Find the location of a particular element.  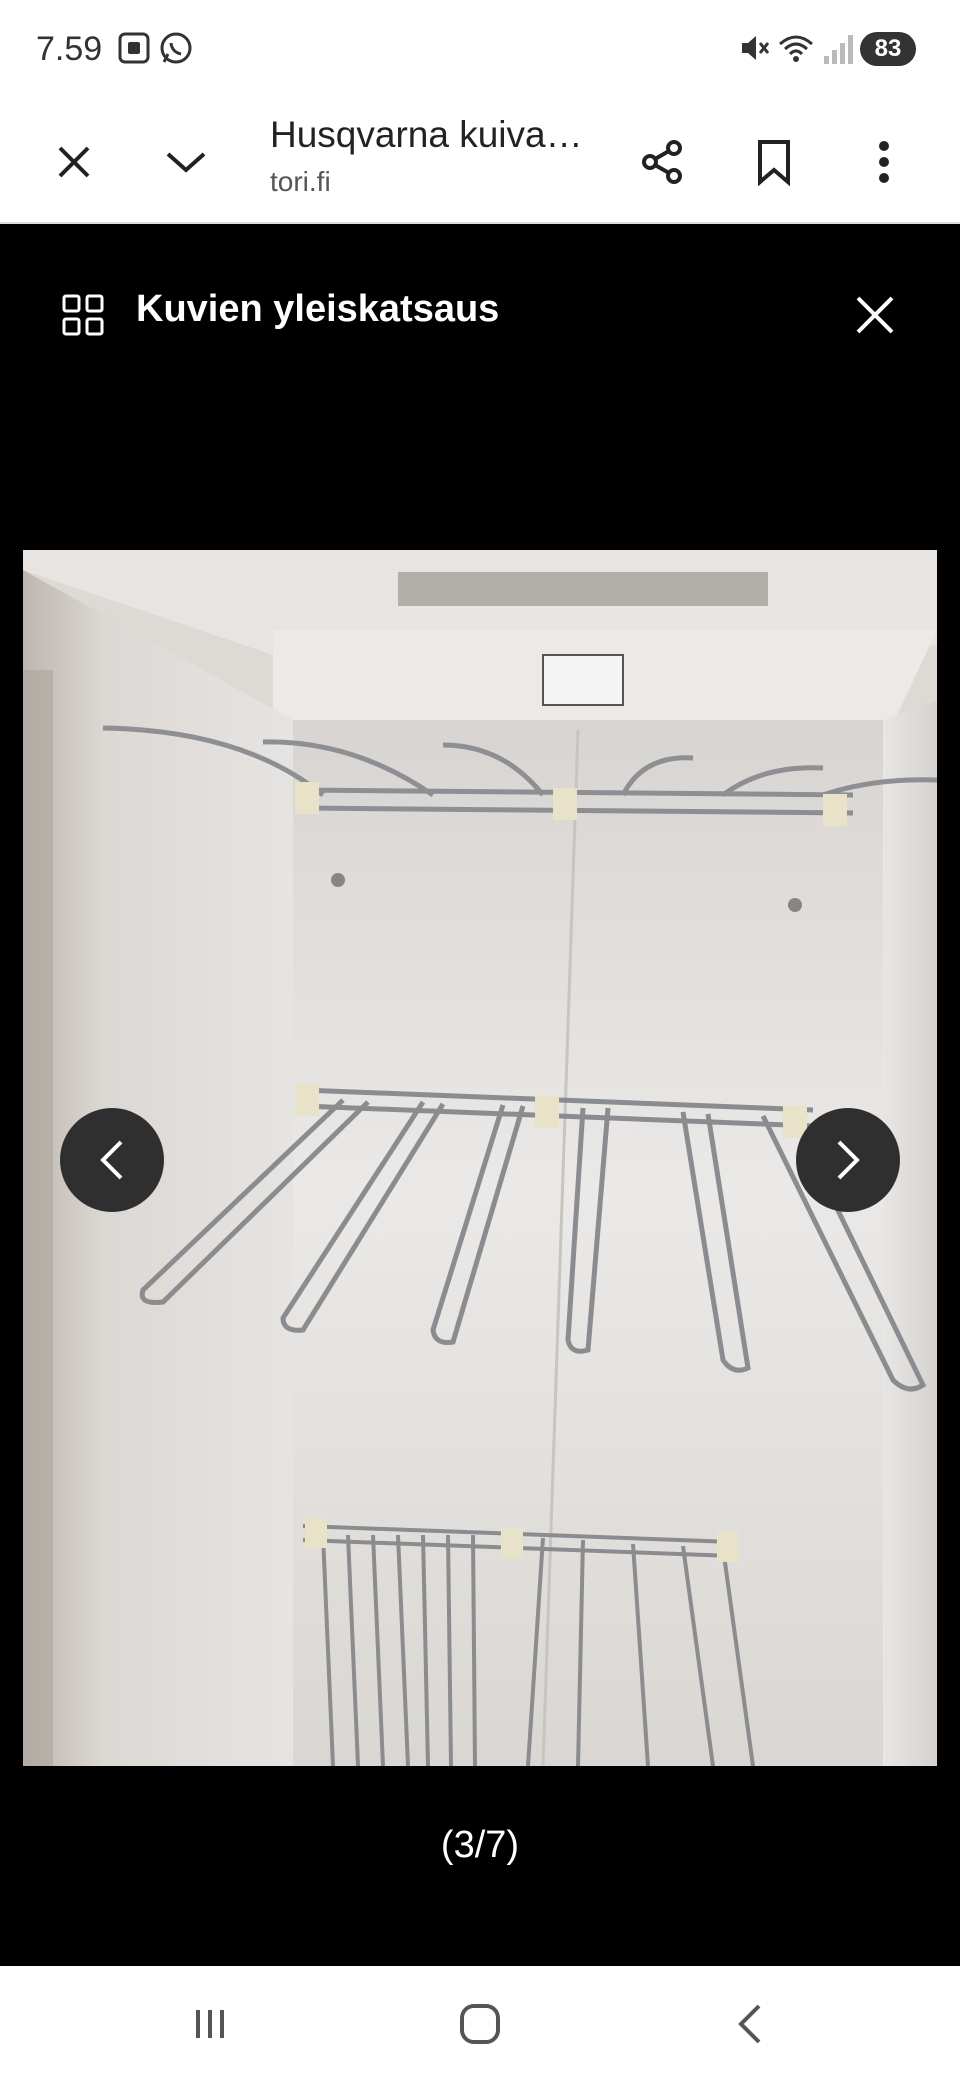

gallery-overview-title: Kuvien yleiskatsaus is located at coordinates (317, 309).